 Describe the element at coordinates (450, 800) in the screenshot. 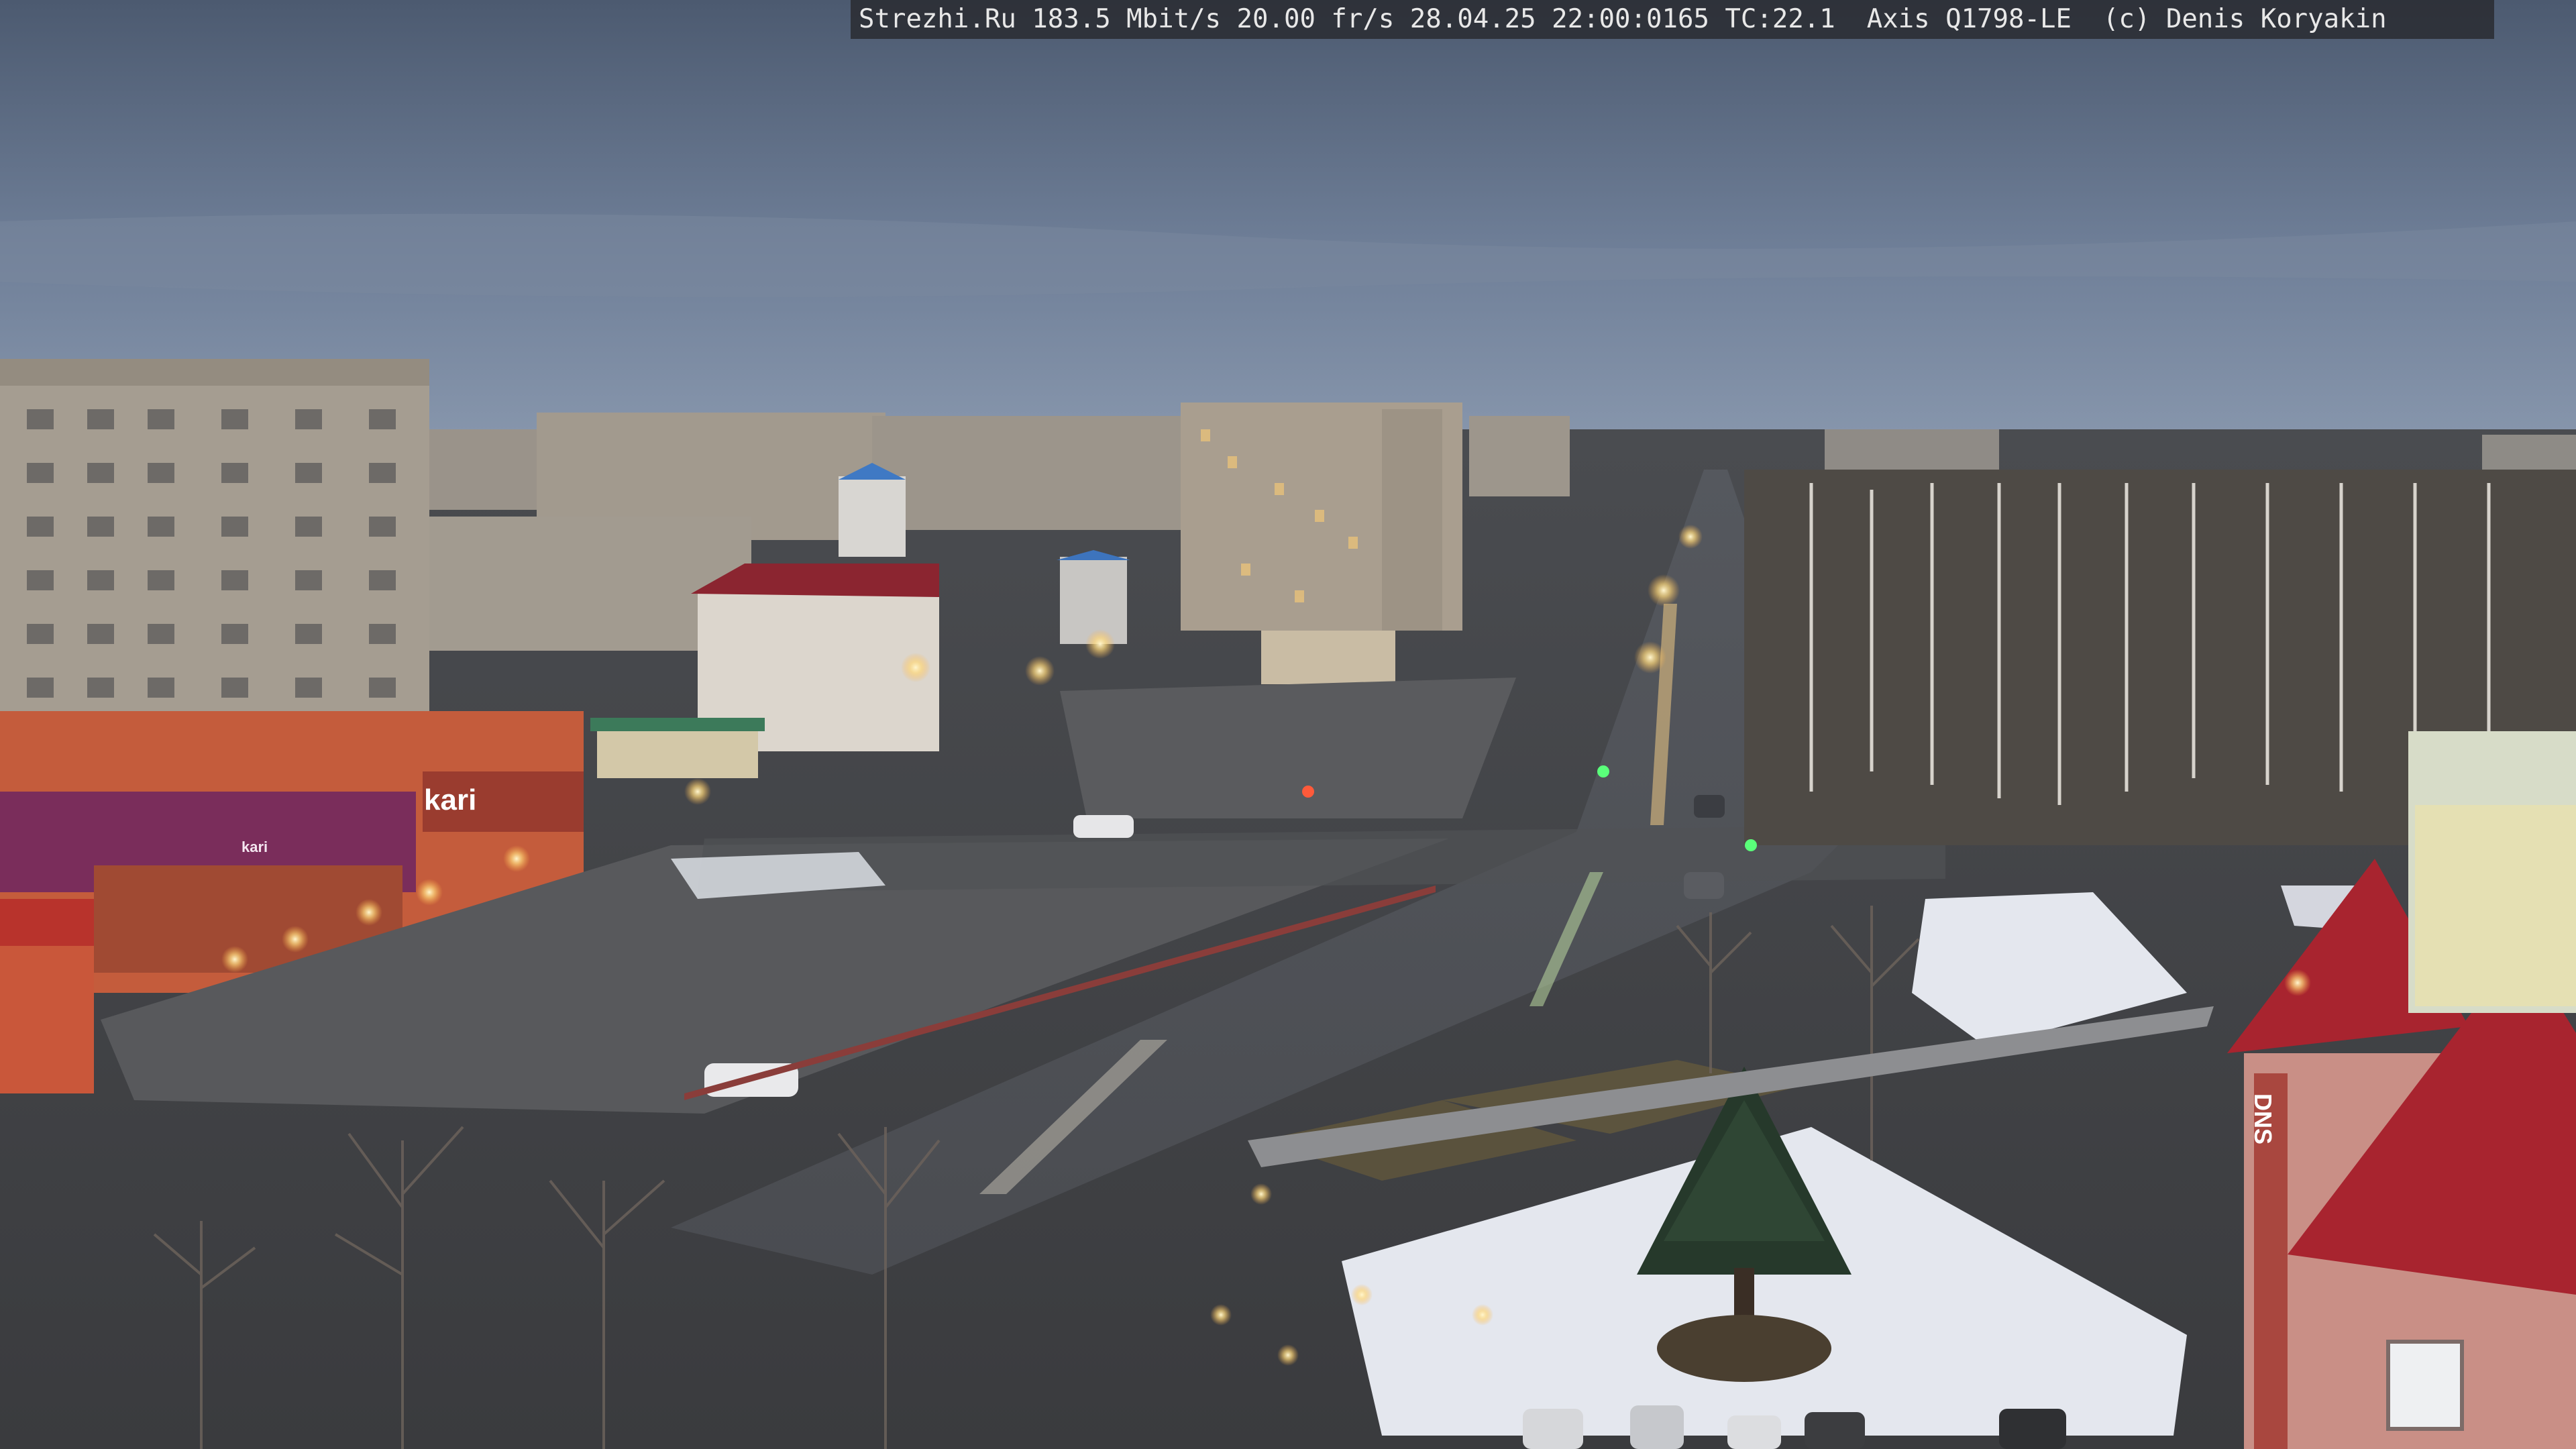

I see `kari-sign-main: kari` at that location.